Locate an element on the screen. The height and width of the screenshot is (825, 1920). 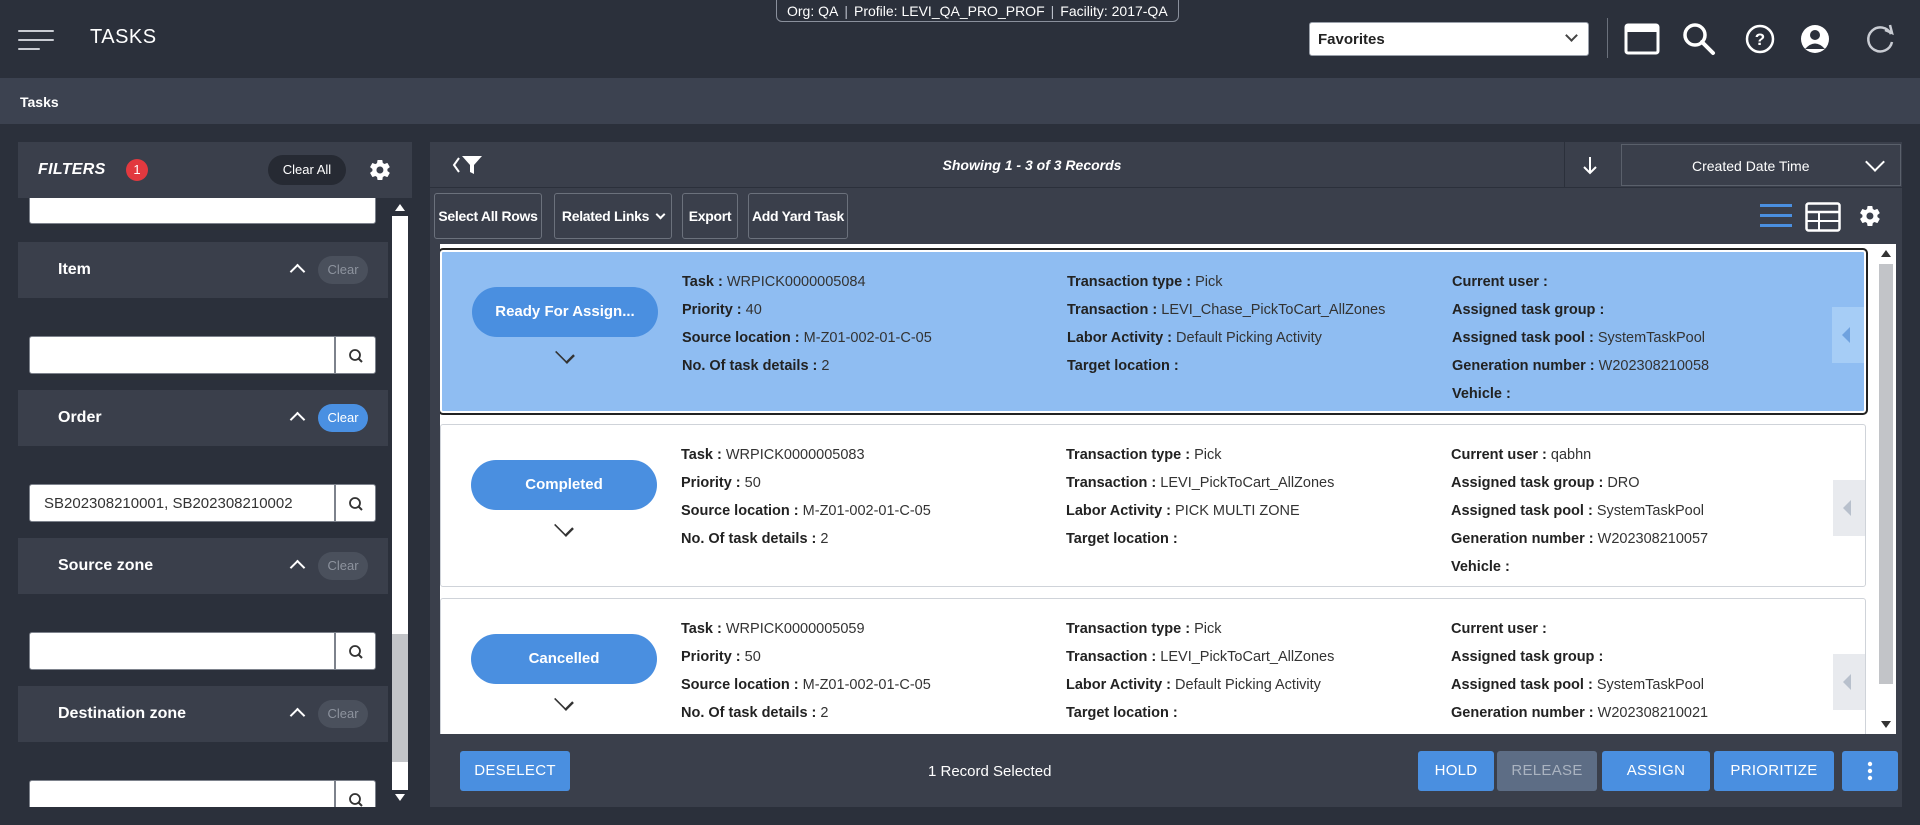
clear-all-button: Clear All is located at coordinates (307, 170).